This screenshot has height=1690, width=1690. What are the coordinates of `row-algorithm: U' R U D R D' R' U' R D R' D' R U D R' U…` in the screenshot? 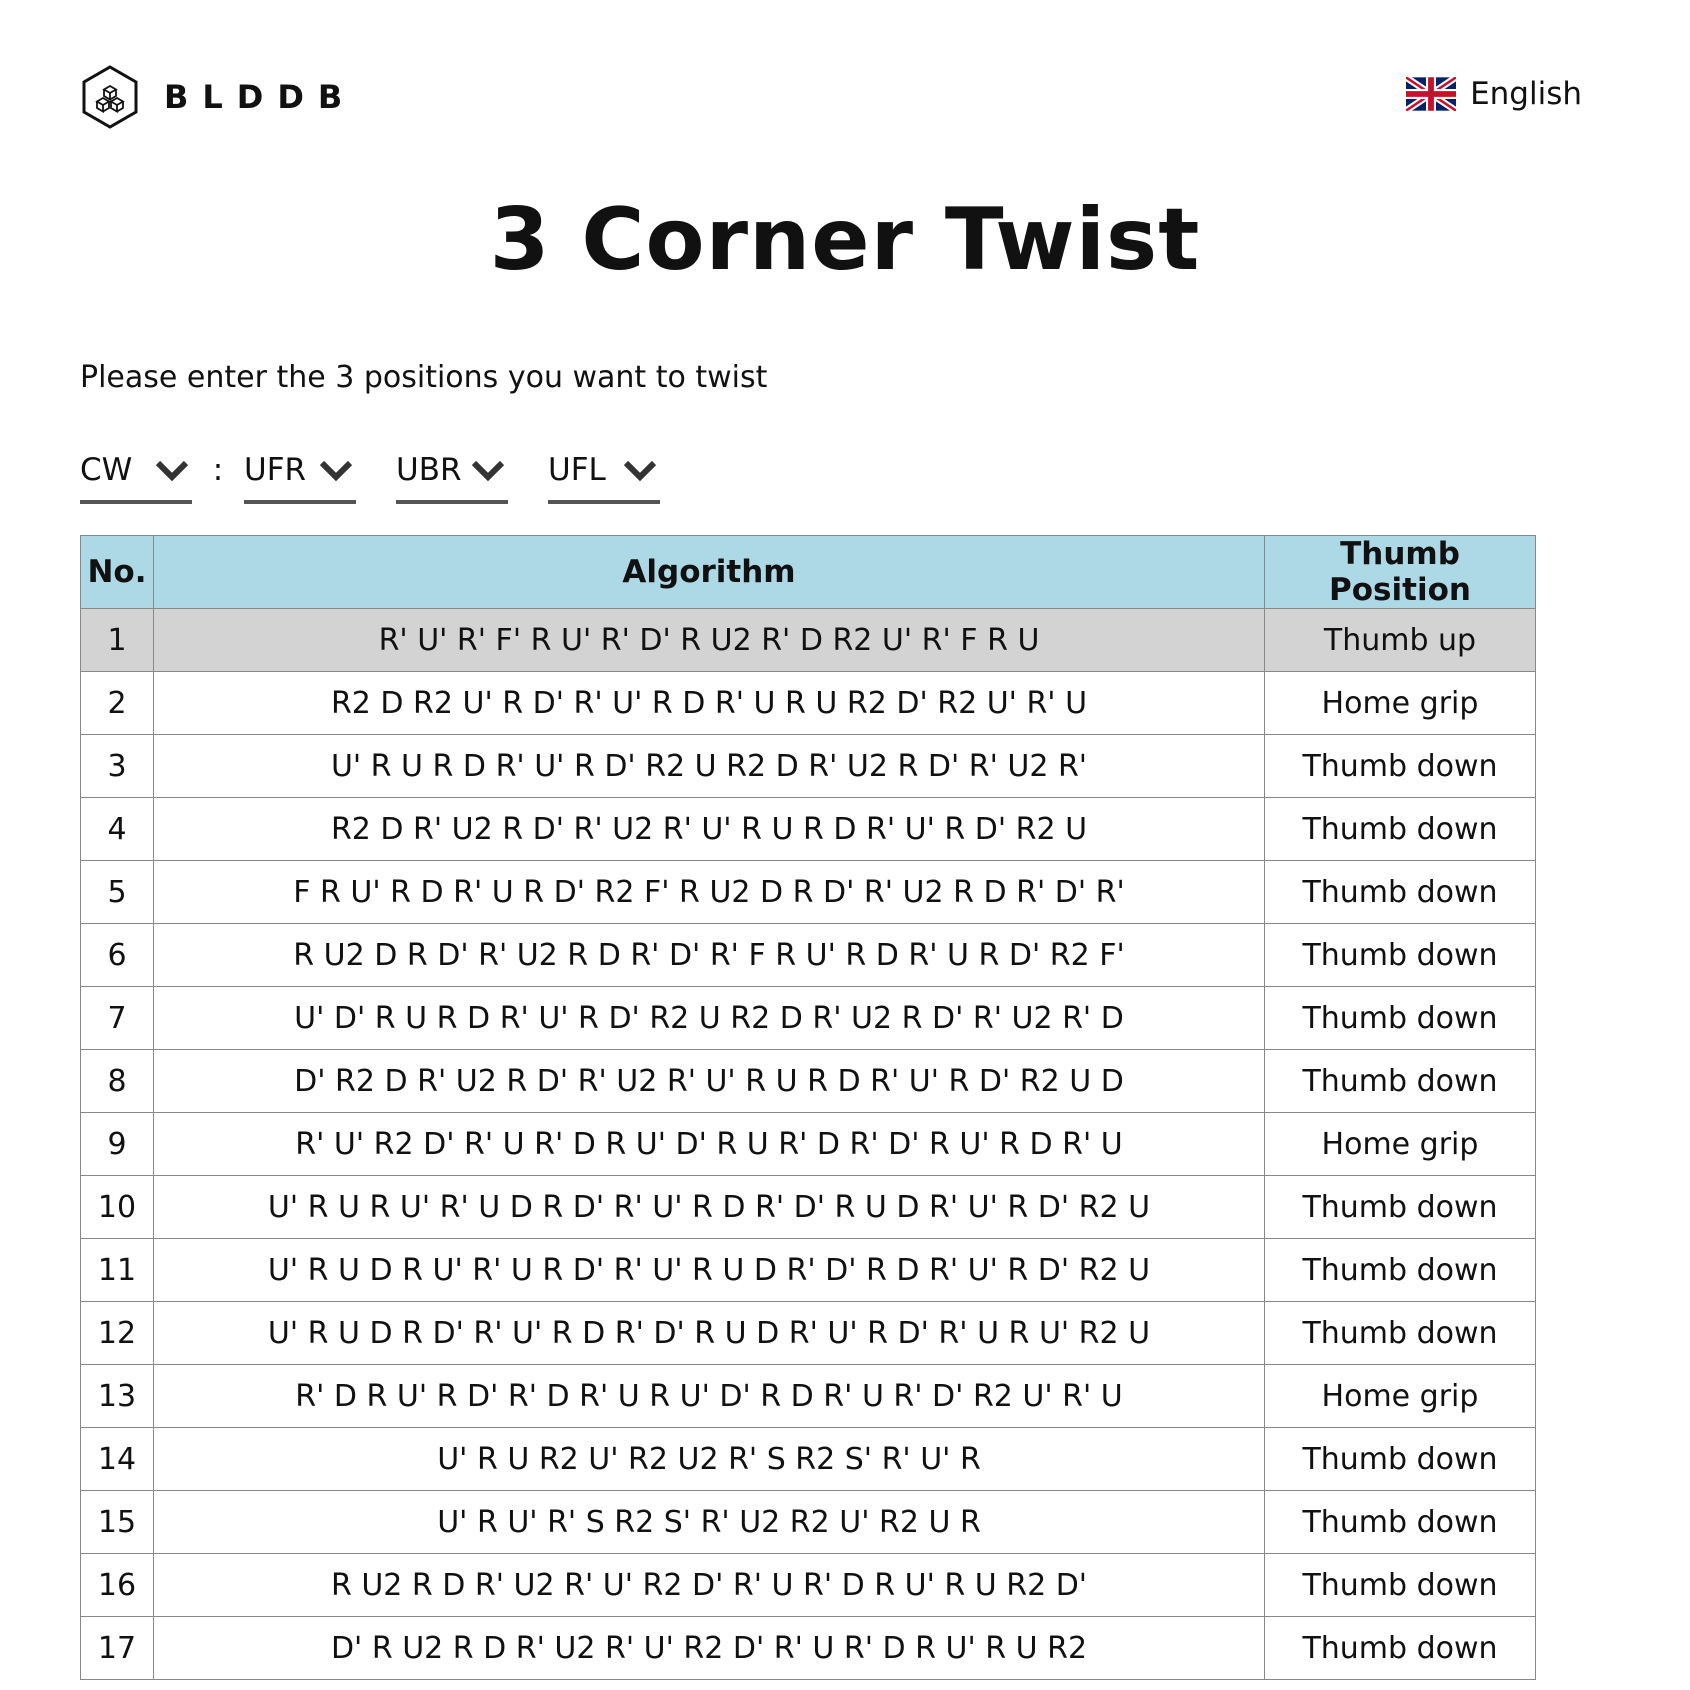 It's located at (709, 1333).